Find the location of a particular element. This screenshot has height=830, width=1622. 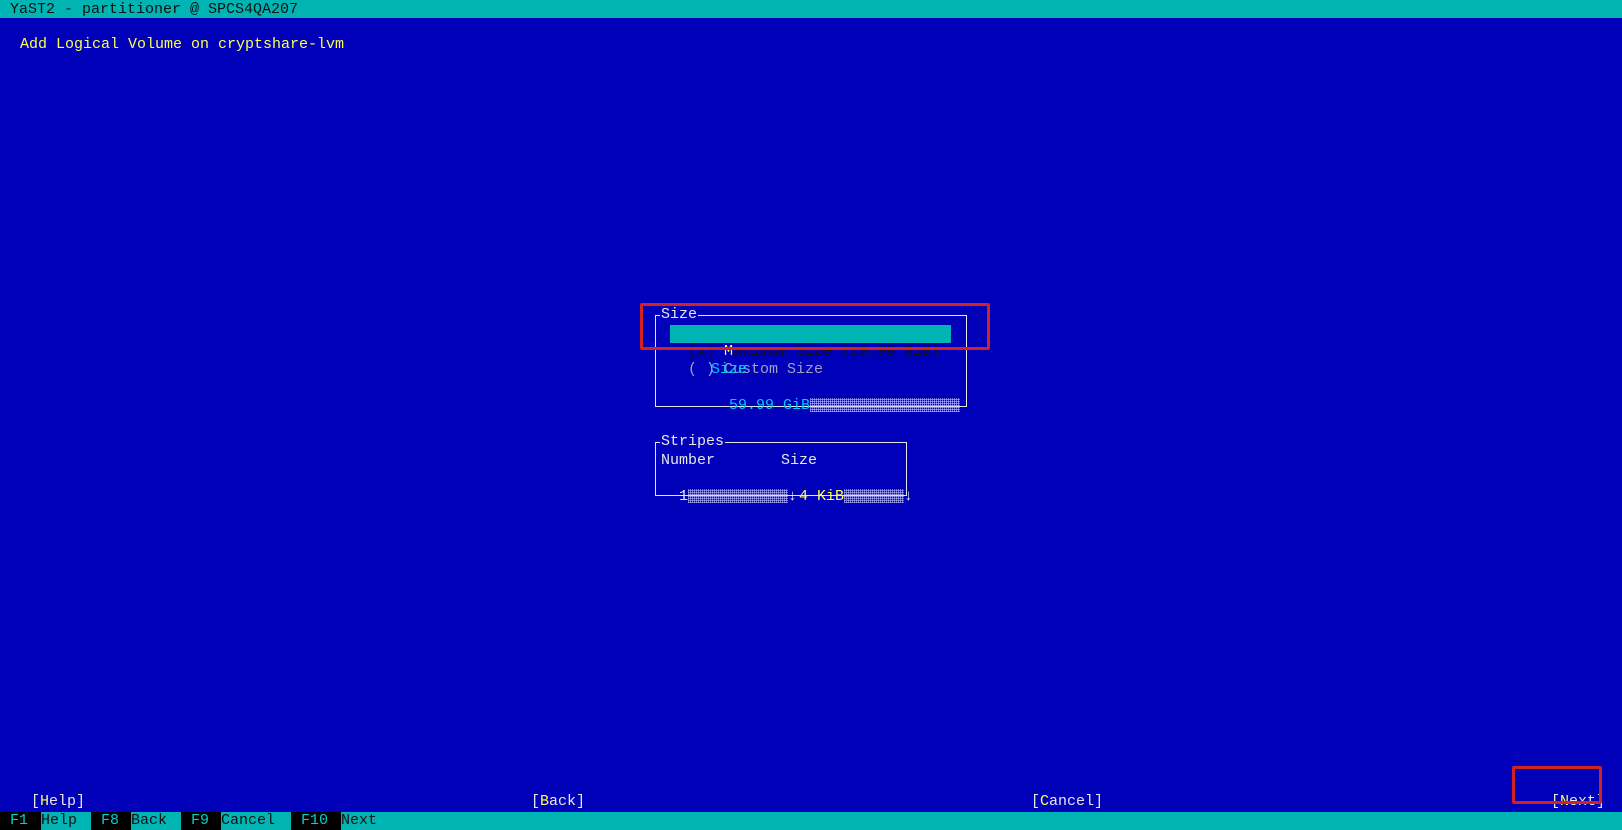

back-button-label: ack] is located at coordinates (567, 801).